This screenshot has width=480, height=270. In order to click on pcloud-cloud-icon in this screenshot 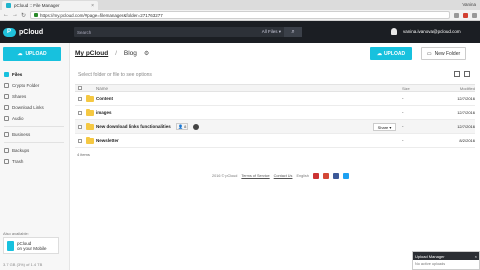, I will do `click(9, 32)`.